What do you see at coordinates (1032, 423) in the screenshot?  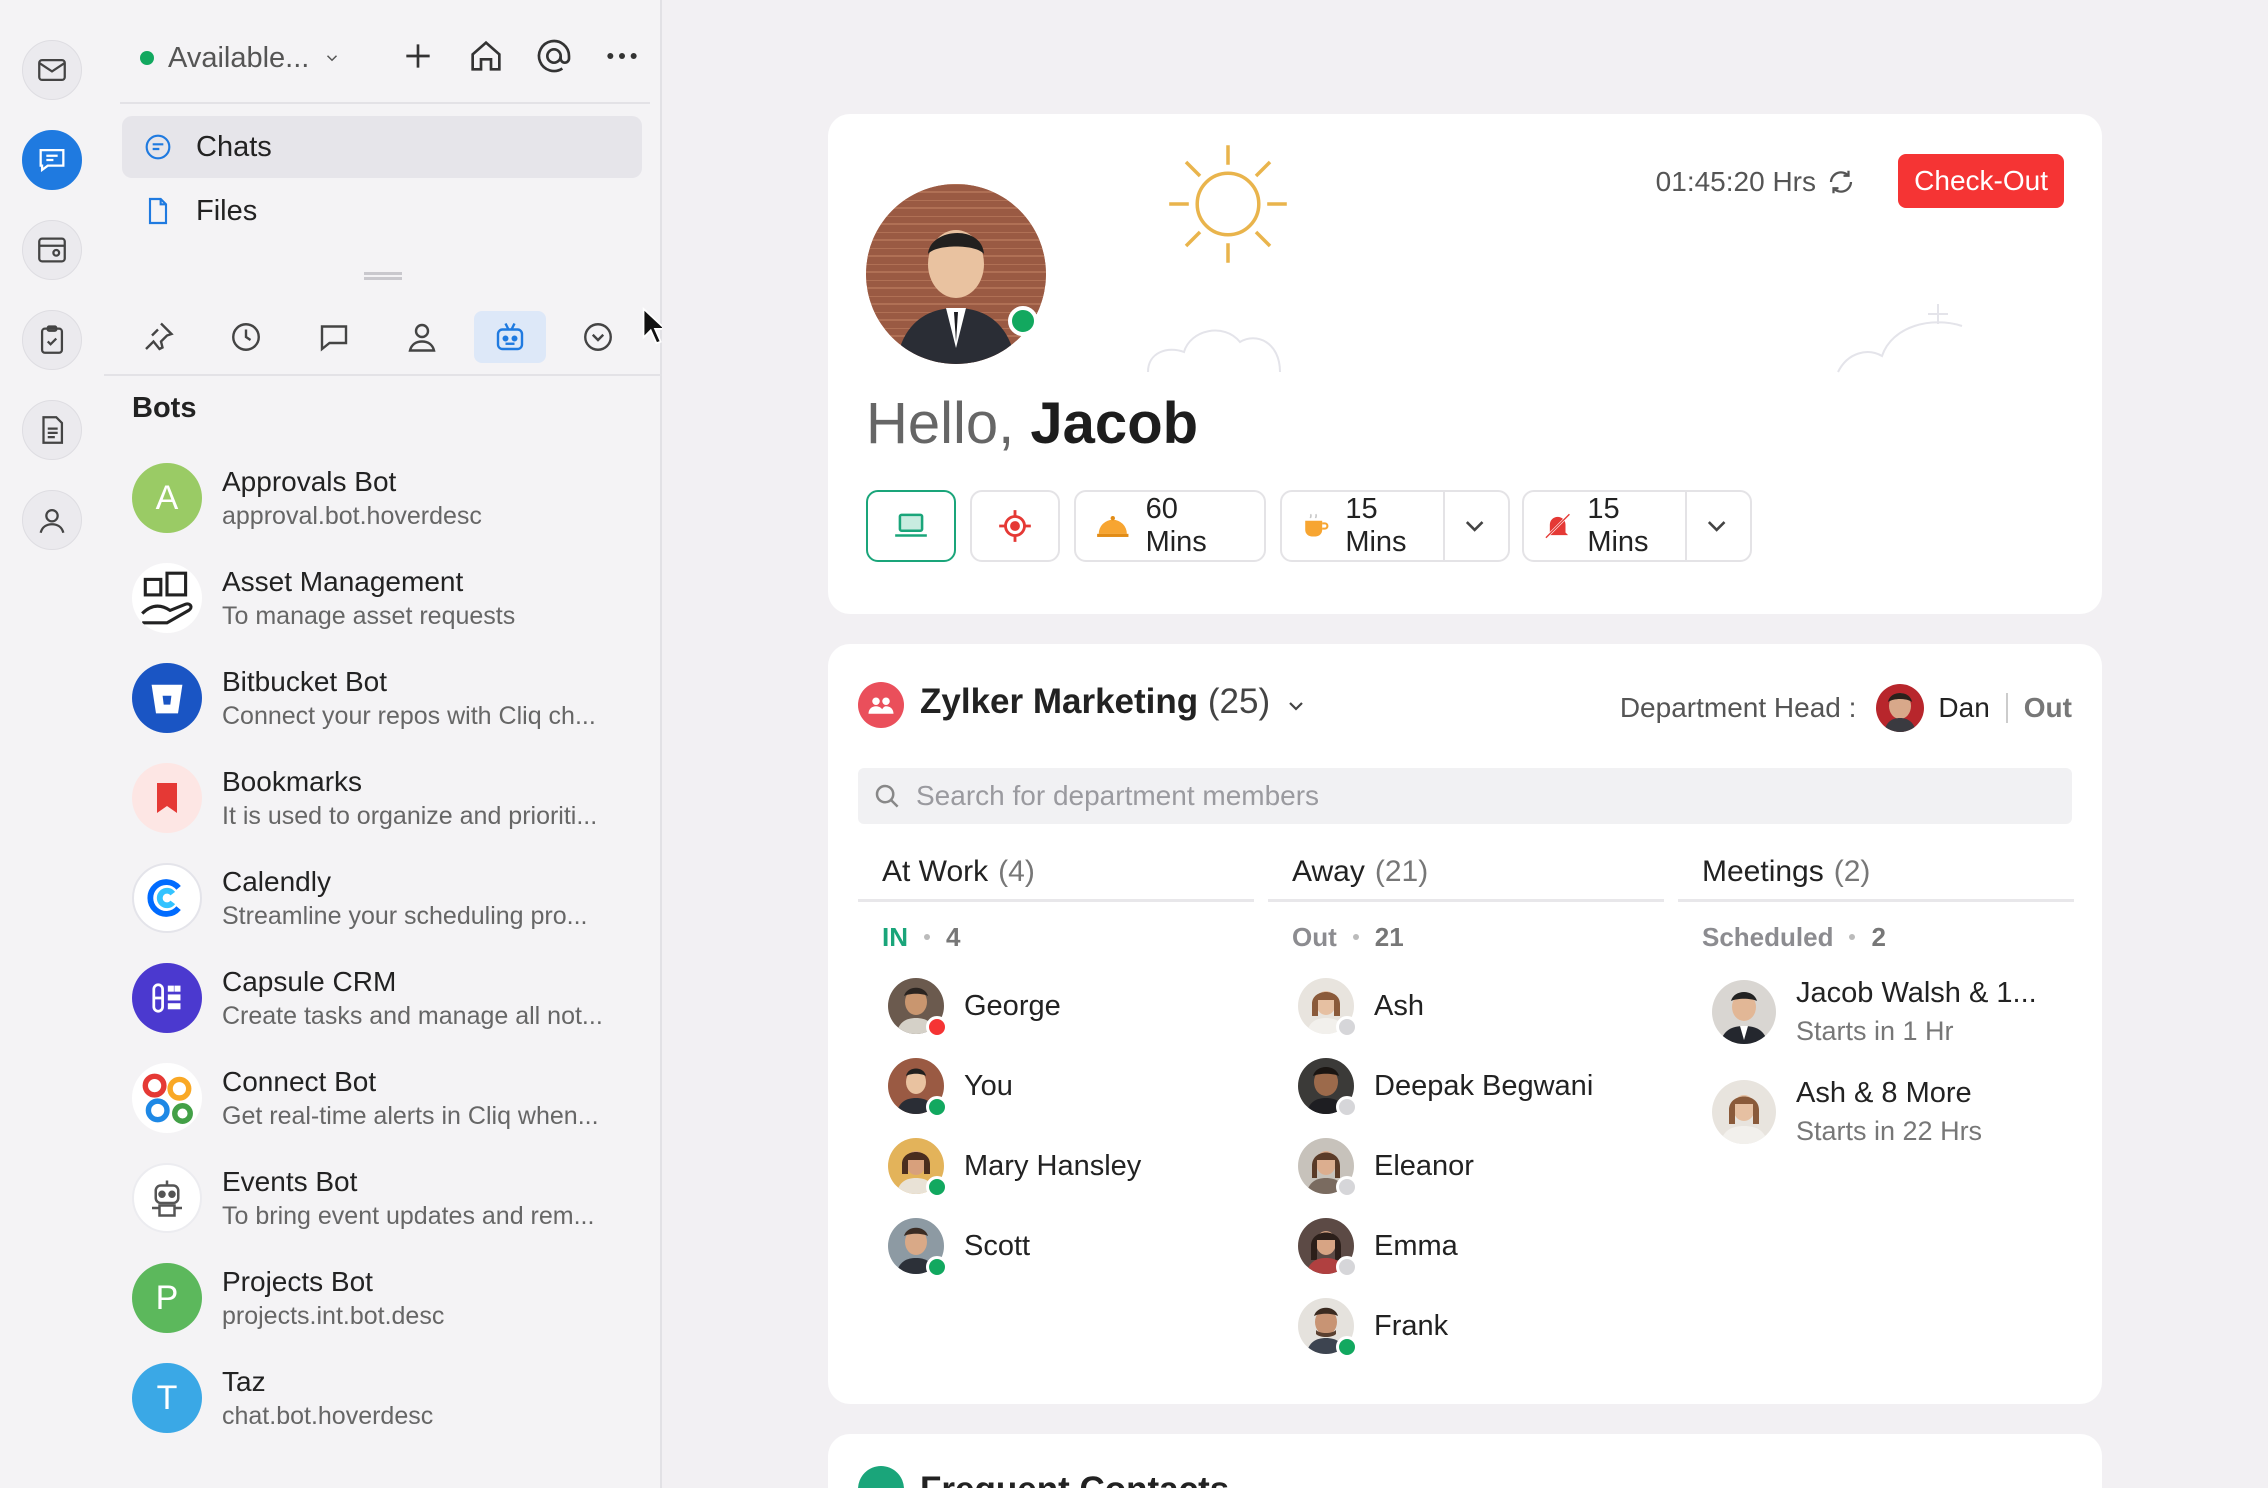 I see `greeting-heading: Hello, Jacob` at bounding box center [1032, 423].